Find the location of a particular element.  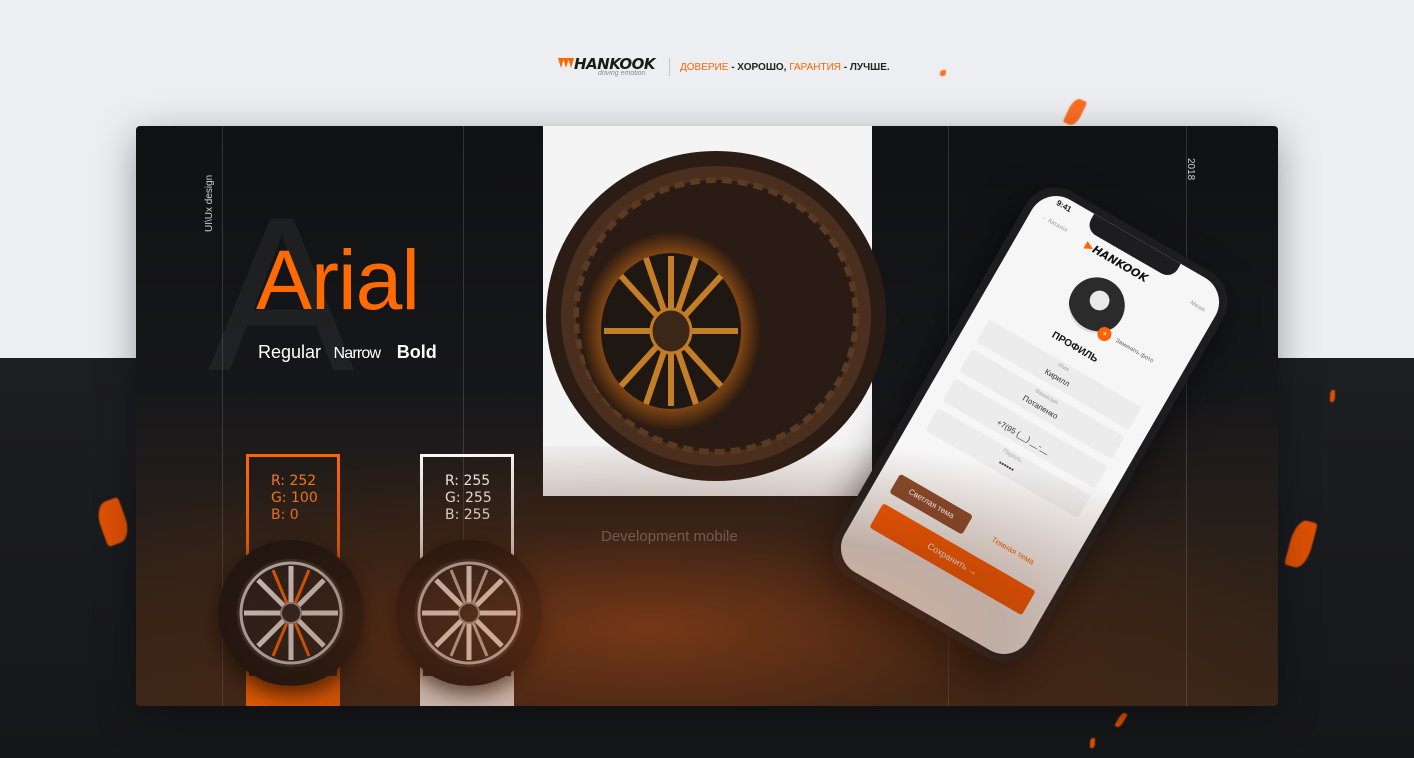

grid-line is located at coordinates (1186, 416).